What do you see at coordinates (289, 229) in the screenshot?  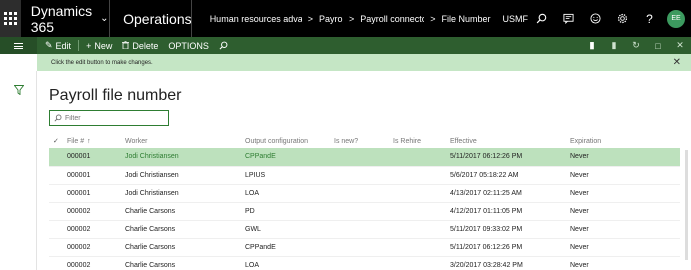 I see `cell-output: GWL` at bounding box center [289, 229].